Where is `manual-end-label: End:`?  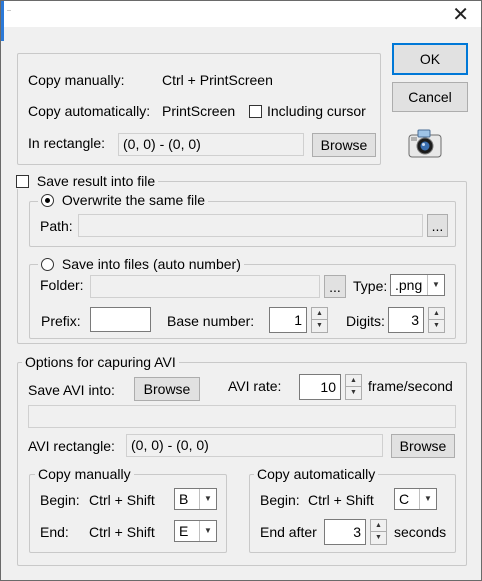
manual-end-label: End: is located at coordinates (54, 532).